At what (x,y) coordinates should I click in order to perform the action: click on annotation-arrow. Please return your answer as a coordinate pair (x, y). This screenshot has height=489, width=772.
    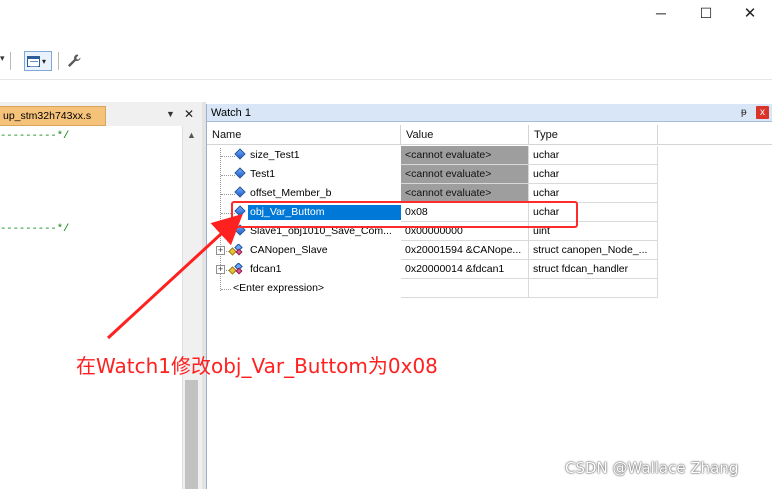
    Looking at the image, I should click on (174, 276).